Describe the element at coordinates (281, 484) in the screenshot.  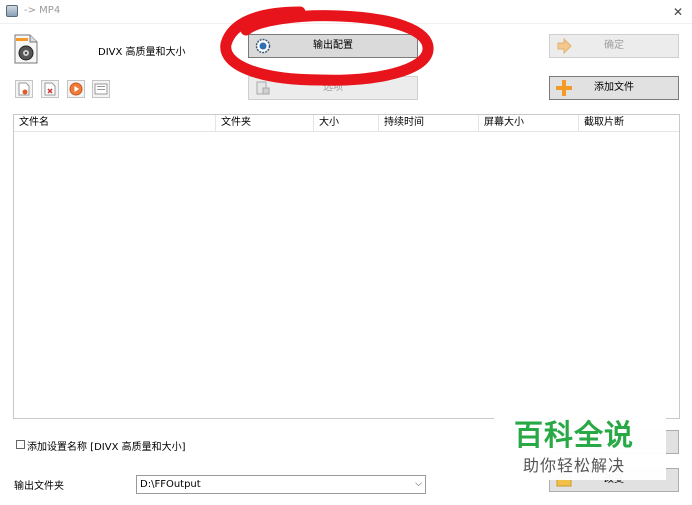
I see `output-folder-select: D:\FFOutput ⌵` at that location.